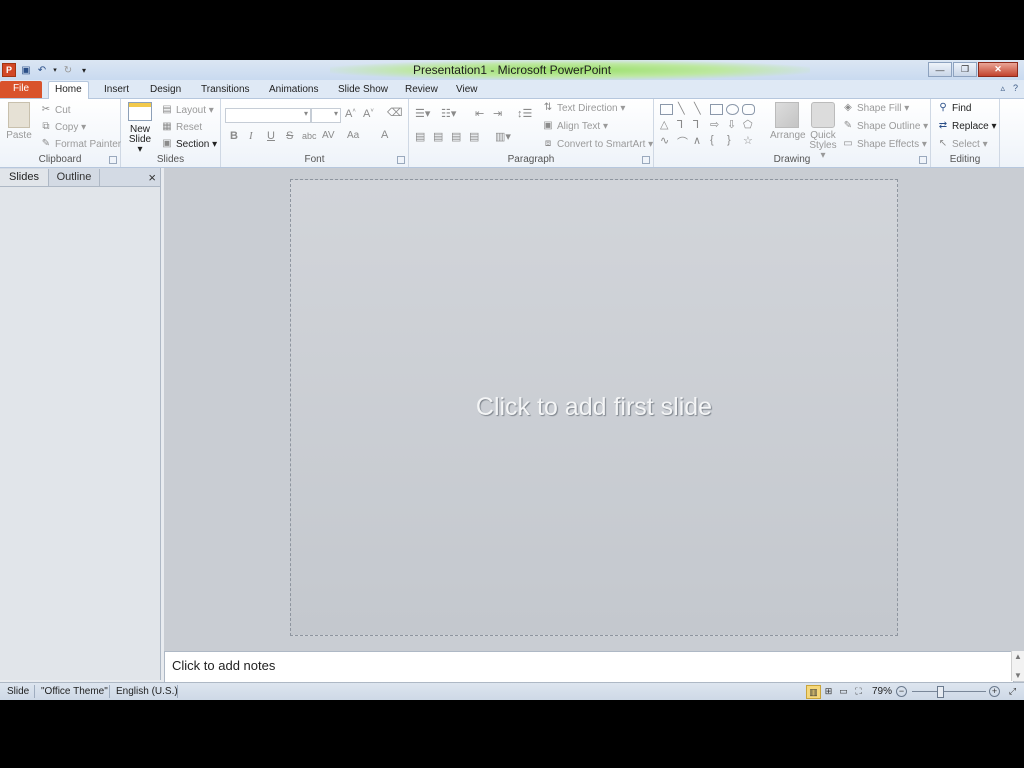 This screenshot has height=768, width=1024. I want to click on scroll-up-icon: ▲, so click(1018, 656).